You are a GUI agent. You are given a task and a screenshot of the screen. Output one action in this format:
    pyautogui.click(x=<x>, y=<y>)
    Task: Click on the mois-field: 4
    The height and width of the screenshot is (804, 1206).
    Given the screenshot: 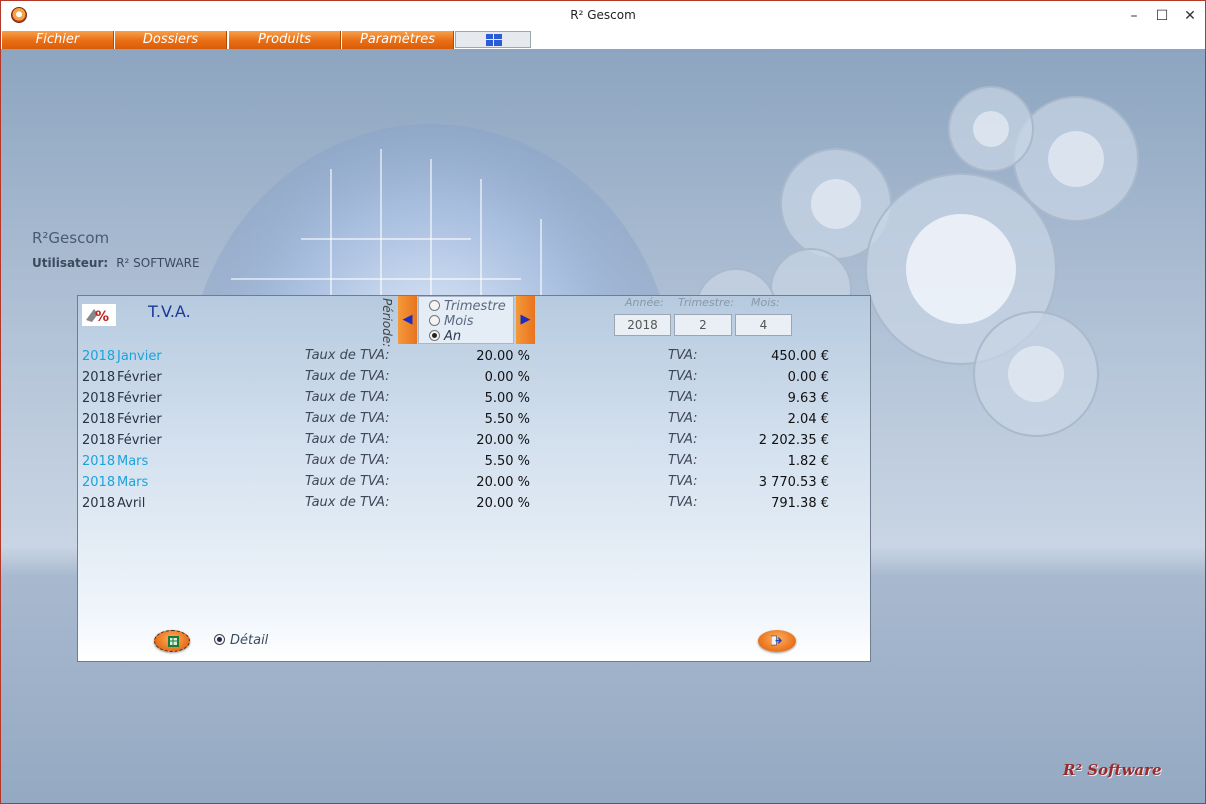 What is the action you would take?
    pyautogui.click(x=763, y=325)
    